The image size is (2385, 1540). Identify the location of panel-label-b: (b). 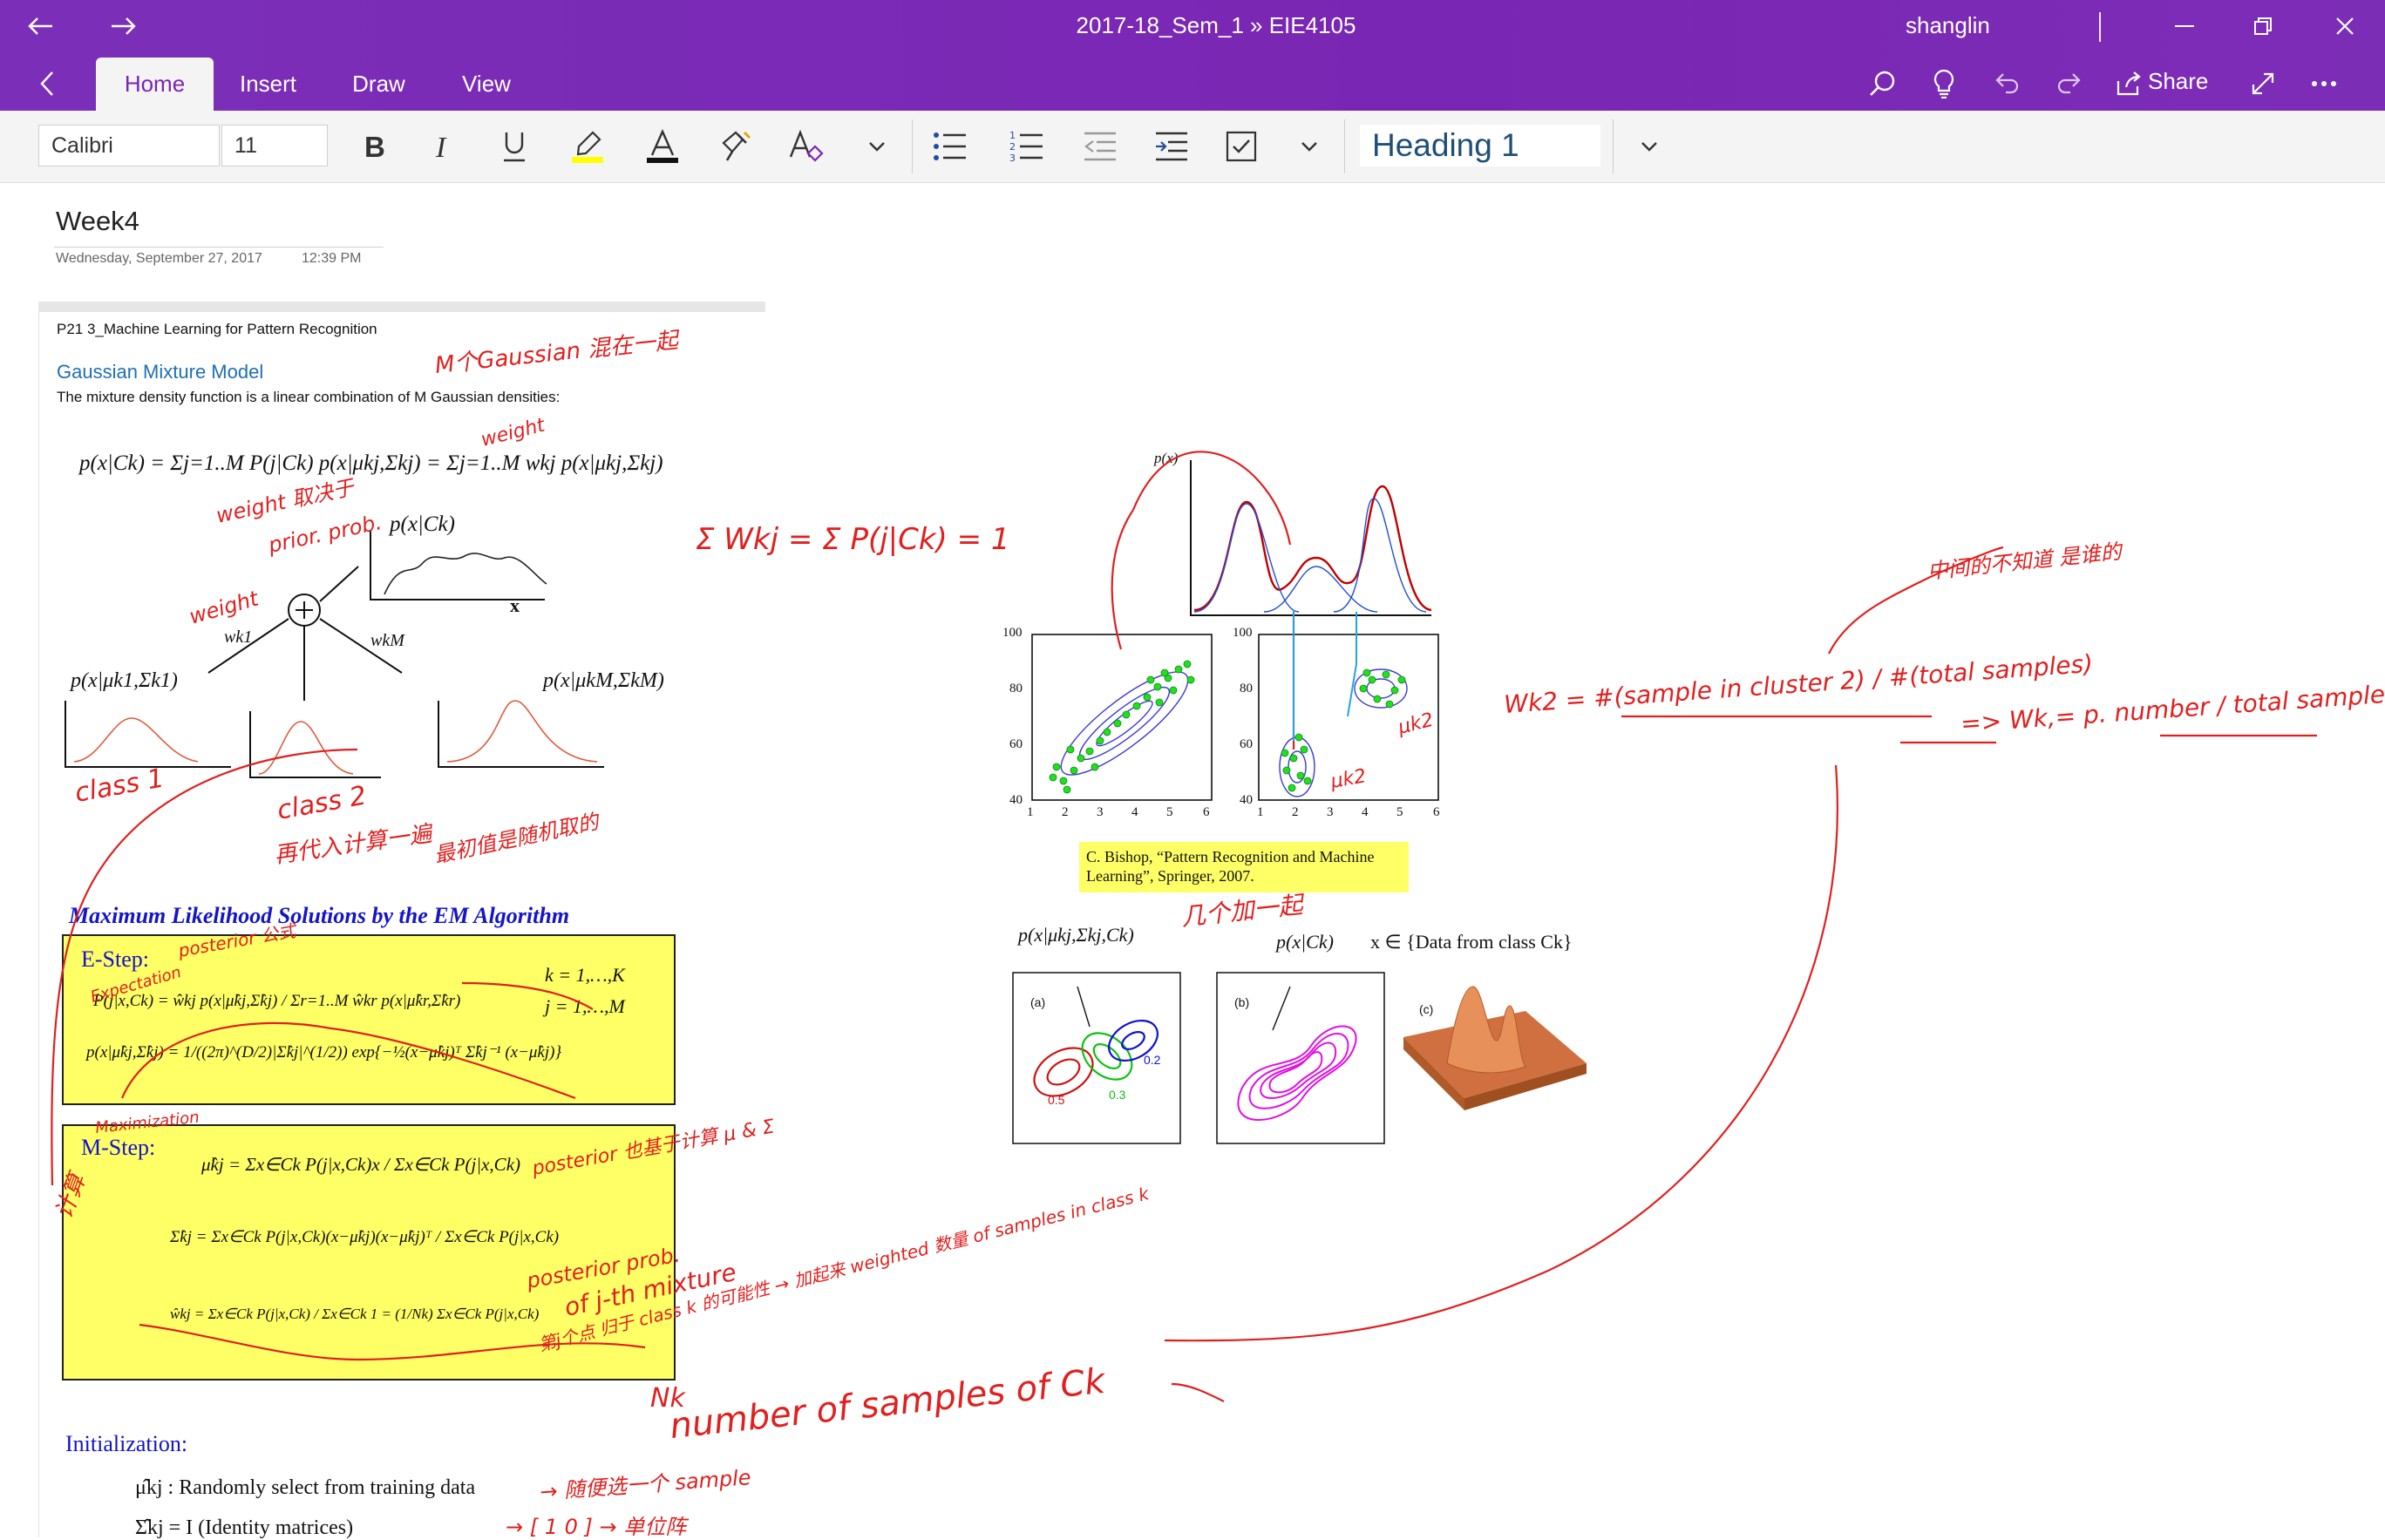
(1242, 1002).